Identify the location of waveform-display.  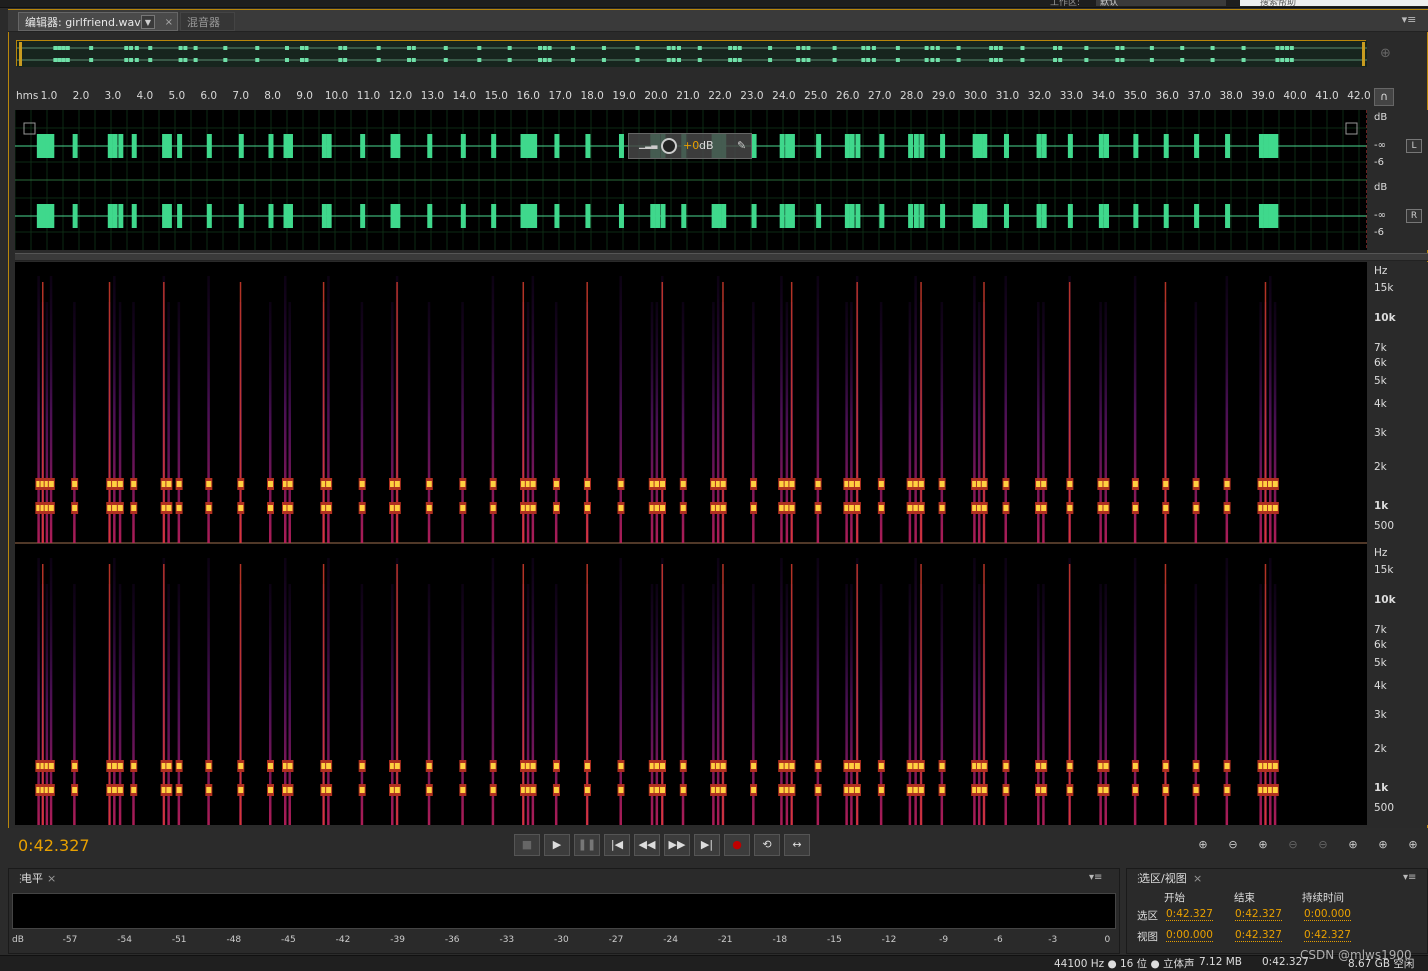
(691, 180).